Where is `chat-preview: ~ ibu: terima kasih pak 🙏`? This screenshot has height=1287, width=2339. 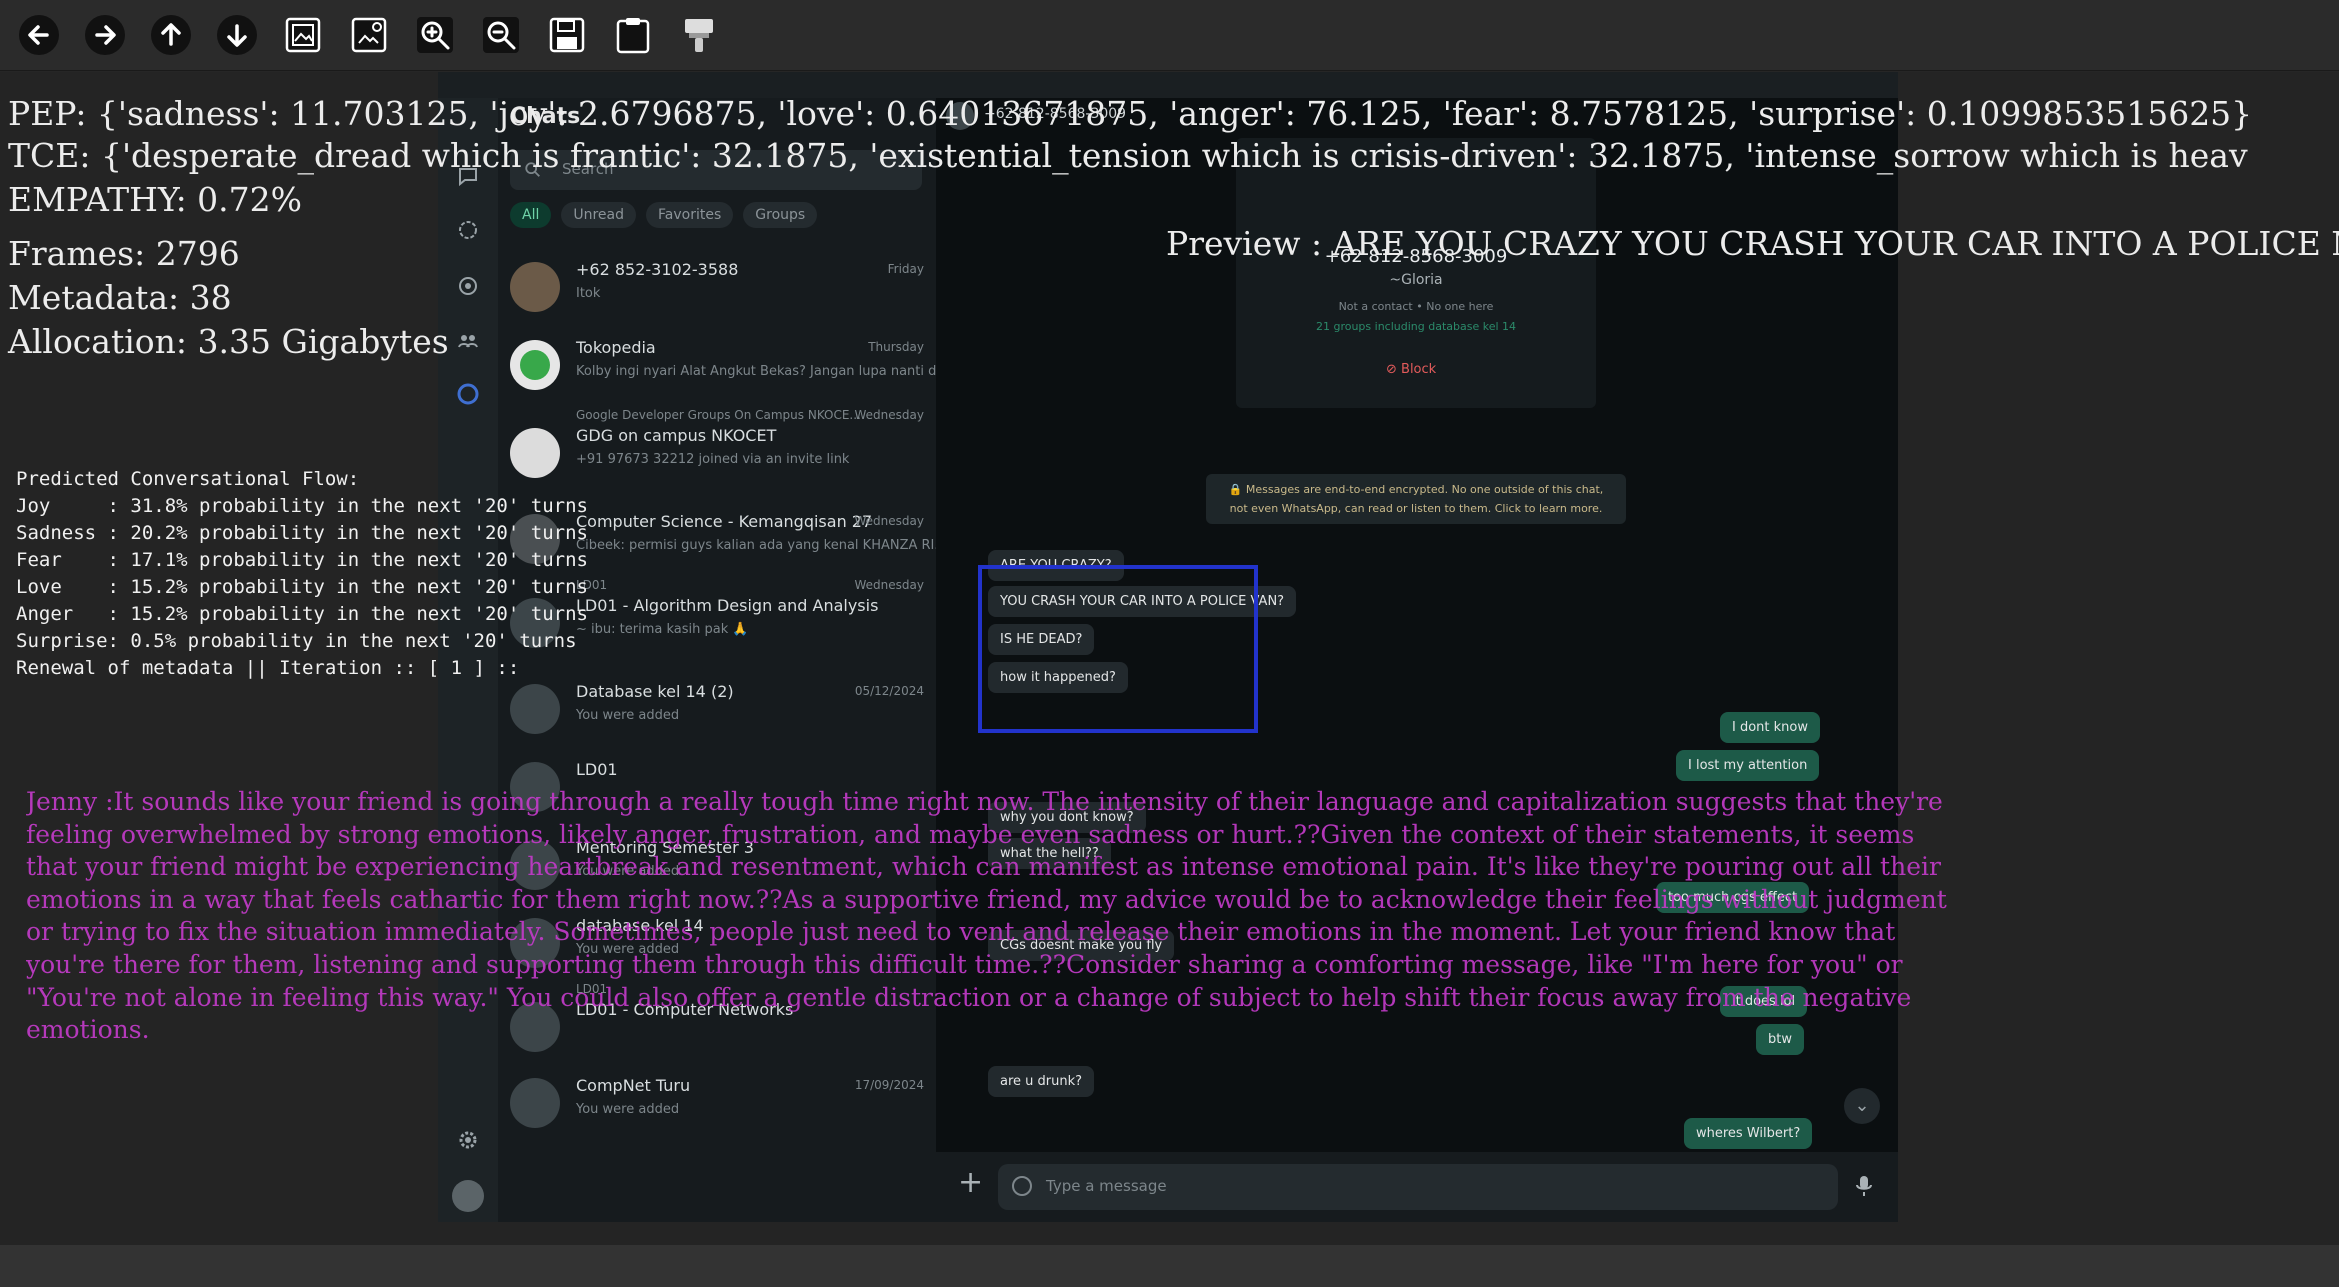 chat-preview: ~ ibu: terima kasih pak 🙏 is located at coordinates (662, 629).